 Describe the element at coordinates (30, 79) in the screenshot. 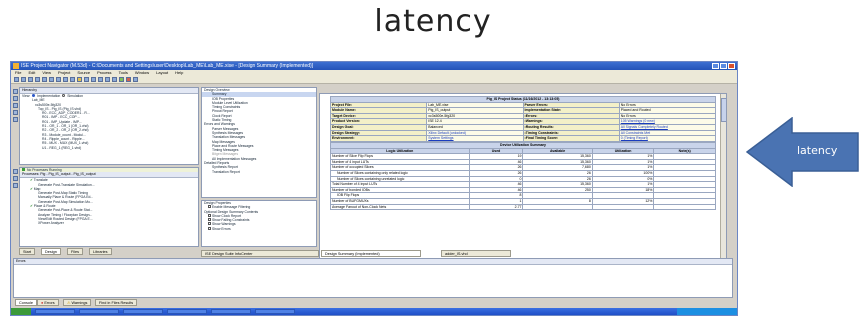

I see `save-icon` at that location.